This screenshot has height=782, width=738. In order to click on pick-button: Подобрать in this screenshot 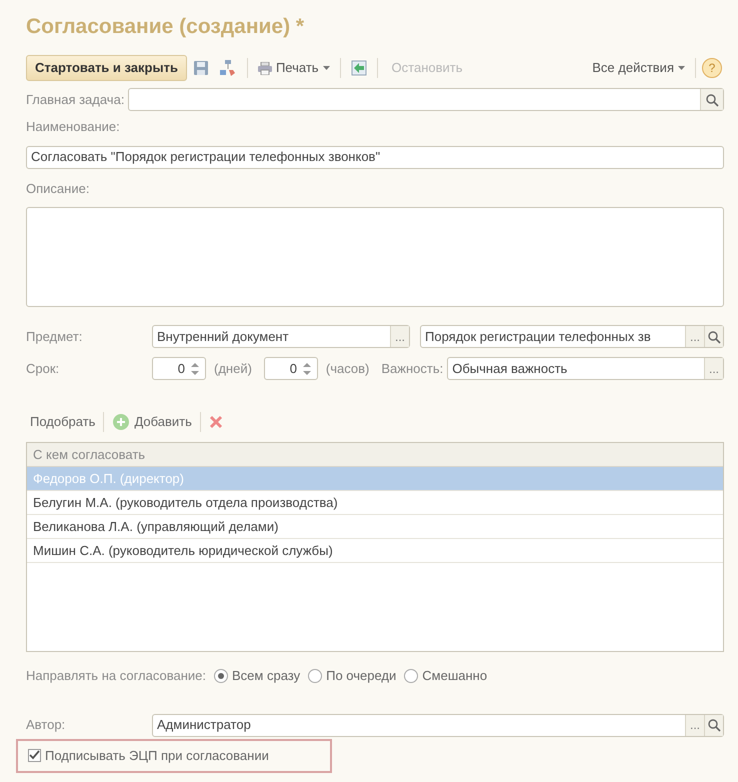, I will do `click(63, 422)`.